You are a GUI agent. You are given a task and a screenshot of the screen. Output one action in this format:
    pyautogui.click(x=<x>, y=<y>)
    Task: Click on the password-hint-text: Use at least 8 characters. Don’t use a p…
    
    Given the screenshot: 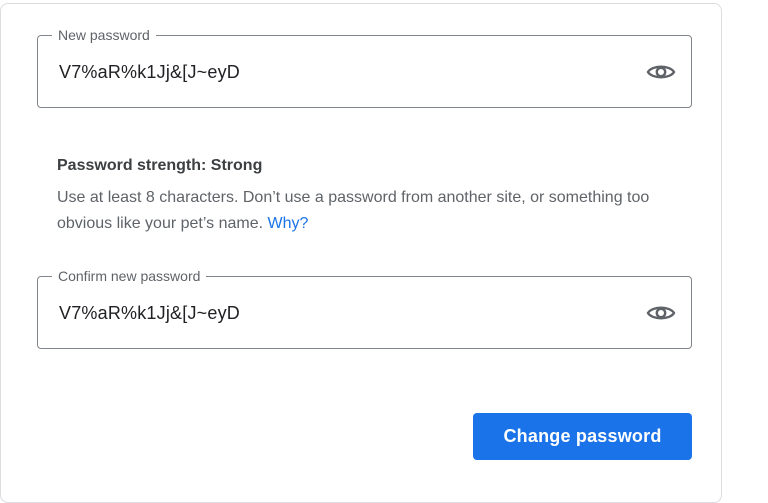 What is the action you would take?
    pyautogui.click(x=353, y=210)
    